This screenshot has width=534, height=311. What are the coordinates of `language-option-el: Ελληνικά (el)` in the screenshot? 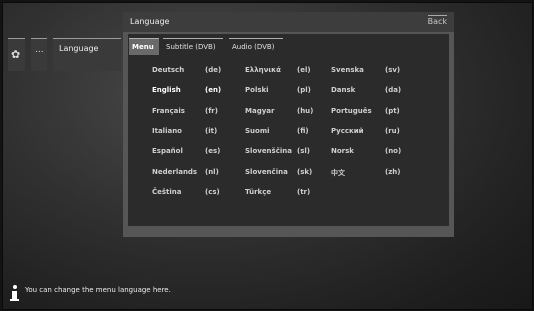 It's located at (278, 70).